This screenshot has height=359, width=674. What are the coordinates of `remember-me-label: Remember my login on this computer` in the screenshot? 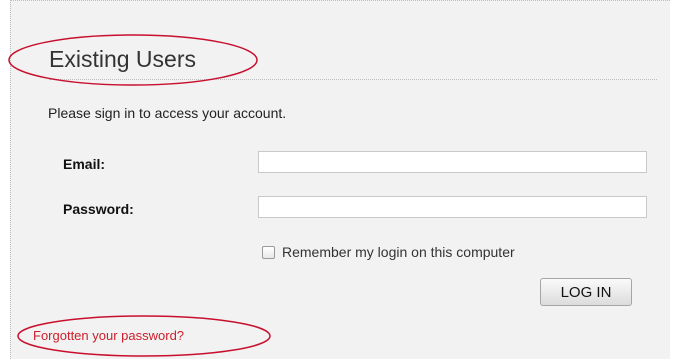 It's located at (398, 252).